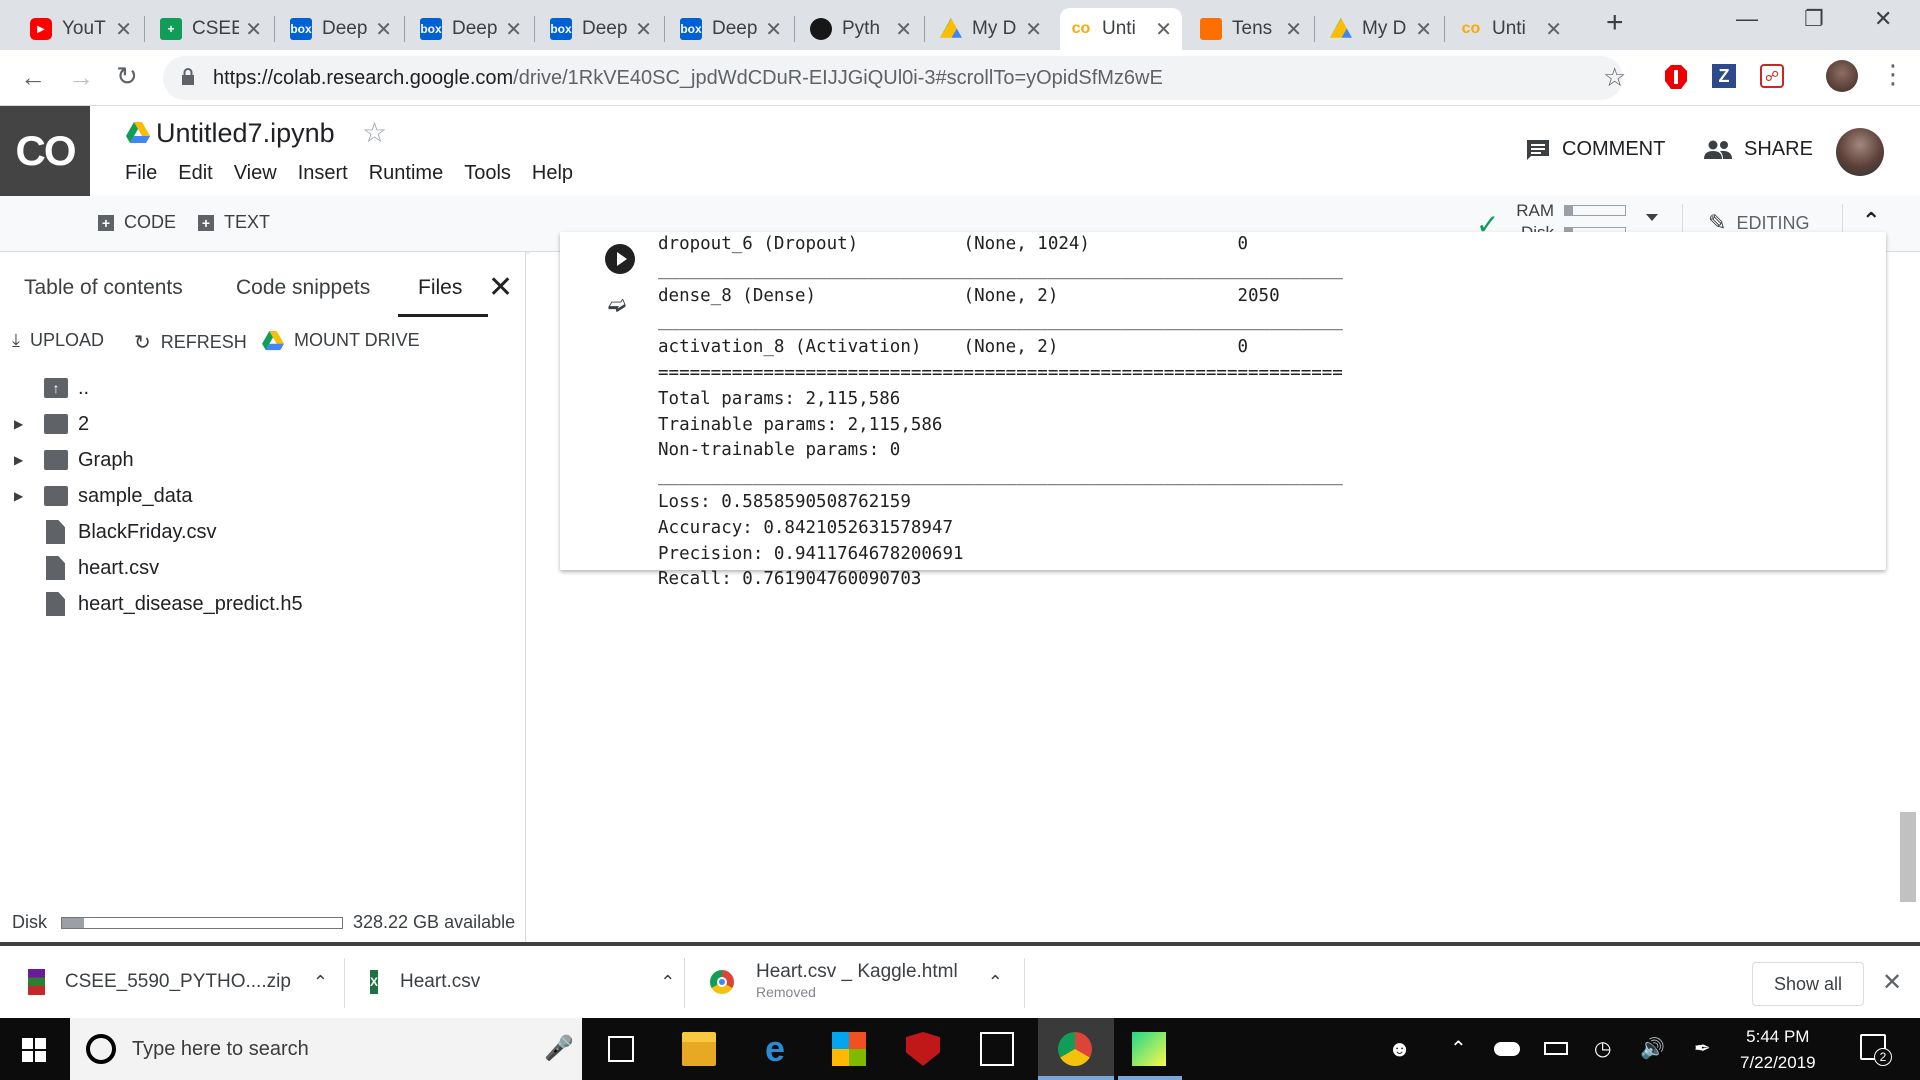  I want to click on download-item: Heart.csv _ Kaggle.html Removed ⌃, so click(860, 982).